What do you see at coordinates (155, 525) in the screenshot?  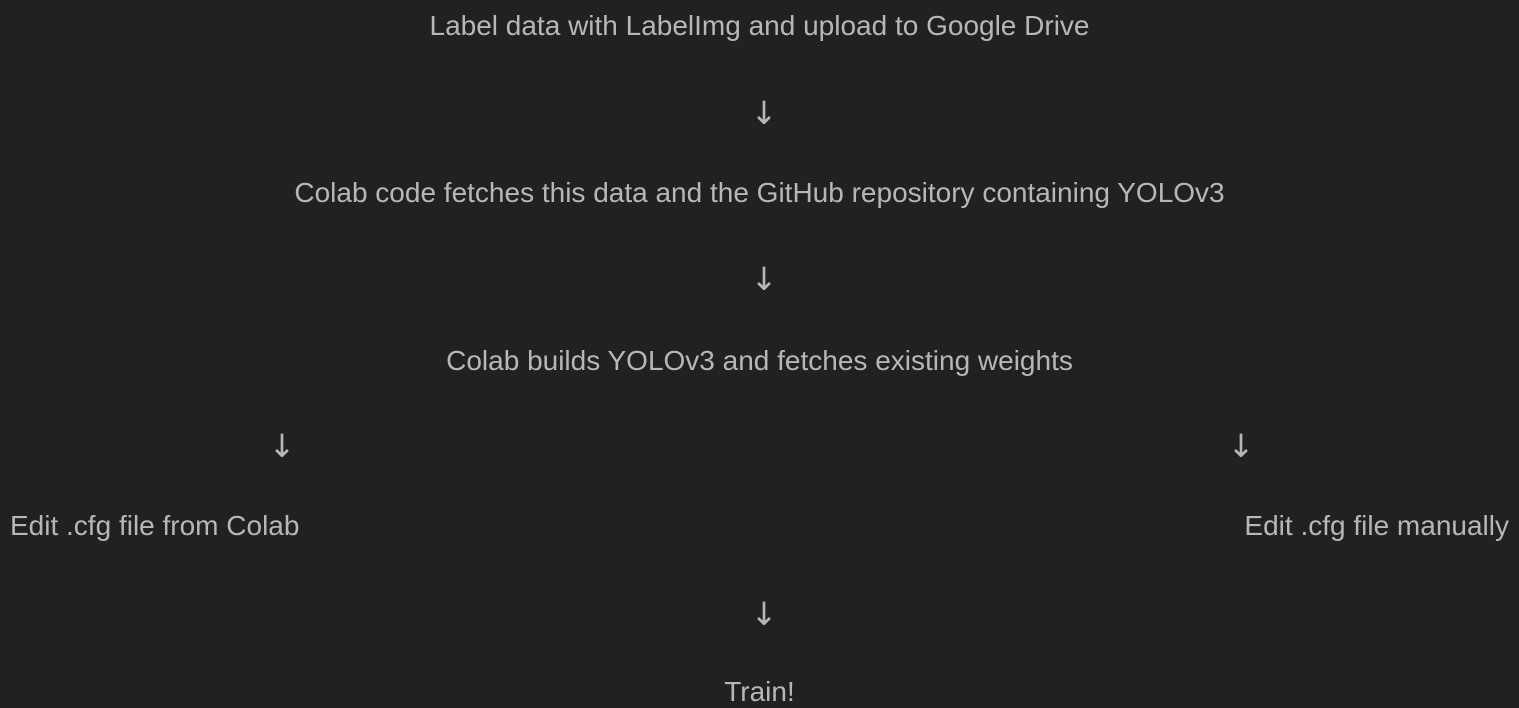 I see `step-edit-cfg-colab: Edit .cfg file from Colab` at bounding box center [155, 525].